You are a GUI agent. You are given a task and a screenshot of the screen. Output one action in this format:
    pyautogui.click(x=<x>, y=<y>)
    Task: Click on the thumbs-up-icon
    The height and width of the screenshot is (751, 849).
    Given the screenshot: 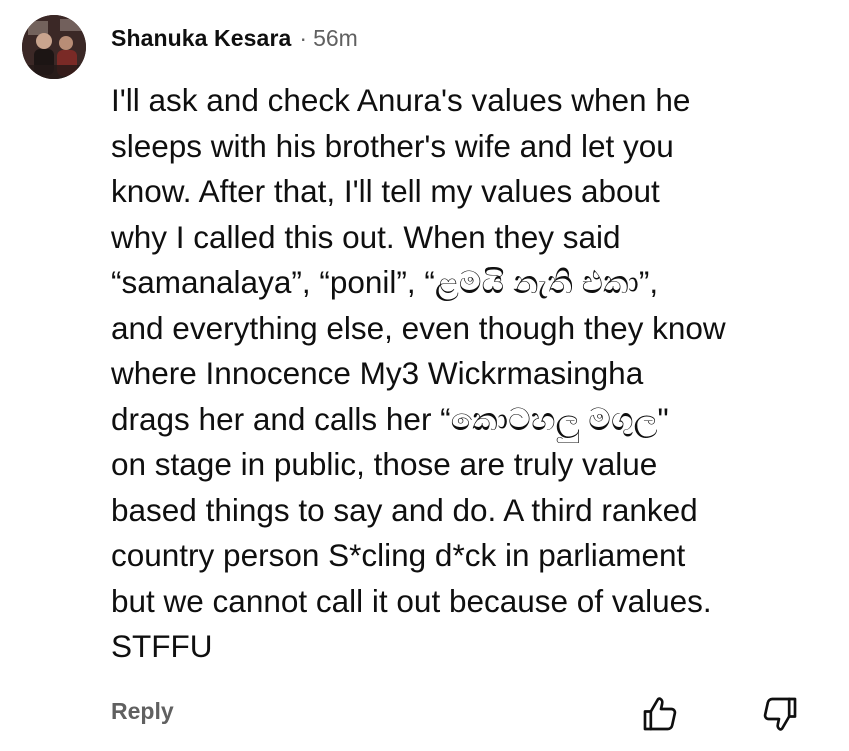 What is the action you would take?
    pyautogui.click(x=660, y=714)
    